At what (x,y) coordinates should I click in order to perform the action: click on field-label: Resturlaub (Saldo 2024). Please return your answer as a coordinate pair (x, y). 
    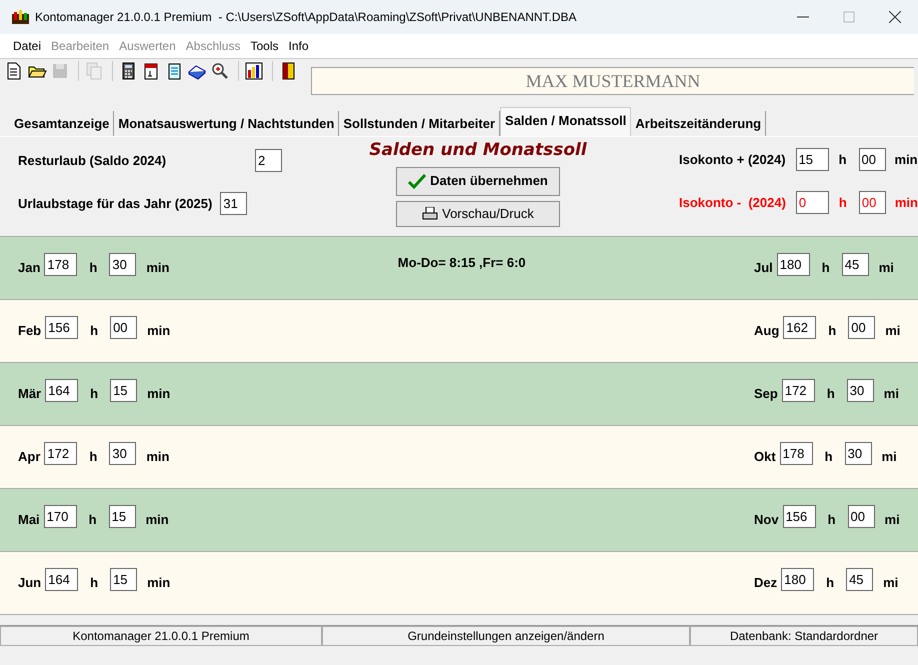
    Looking at the image, I should click on (92, 161).